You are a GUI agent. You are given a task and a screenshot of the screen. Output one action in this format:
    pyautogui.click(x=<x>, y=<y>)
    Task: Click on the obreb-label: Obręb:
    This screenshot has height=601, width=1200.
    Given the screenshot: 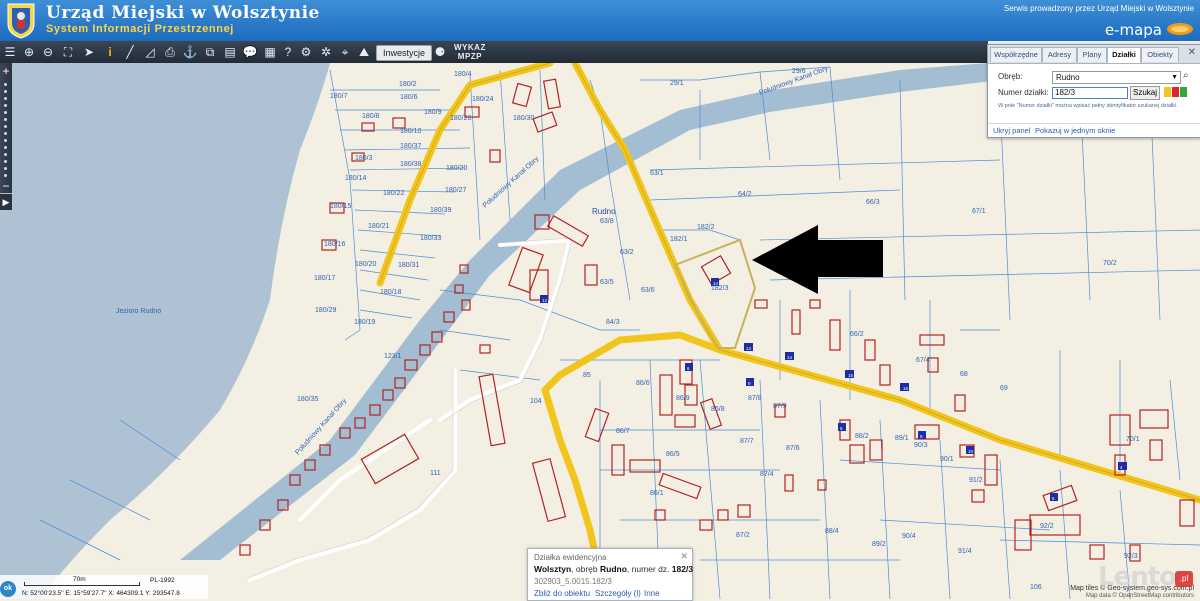 What is the action you would take?
    pyautogui.click(x=1010, y=76)
    